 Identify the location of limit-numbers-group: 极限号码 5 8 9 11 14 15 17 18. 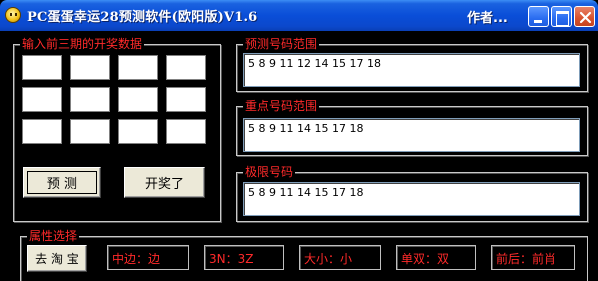
(412, 193).